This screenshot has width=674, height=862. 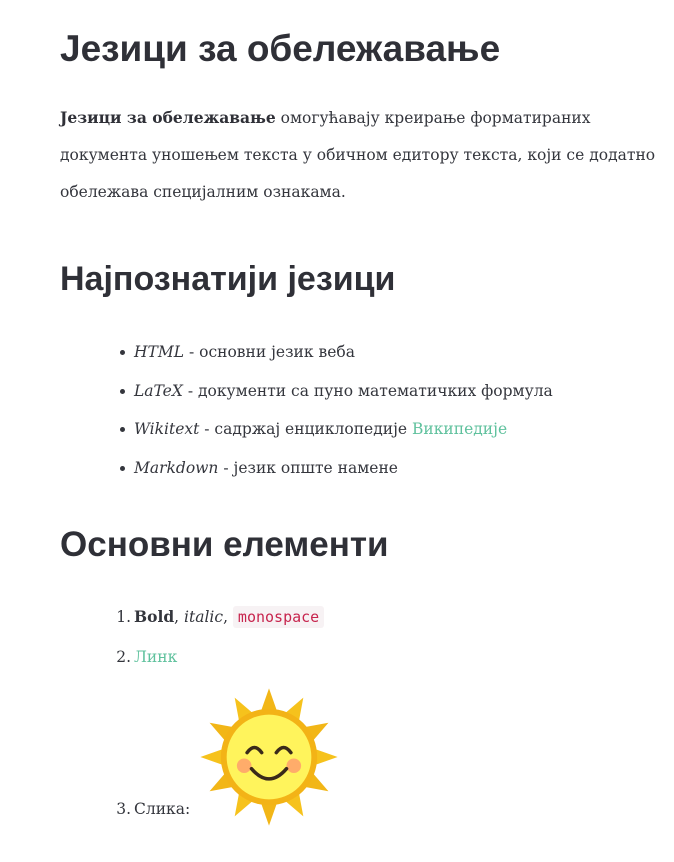 I want to click on wikipedia-link: Википедије, so click(x=459, y=429).